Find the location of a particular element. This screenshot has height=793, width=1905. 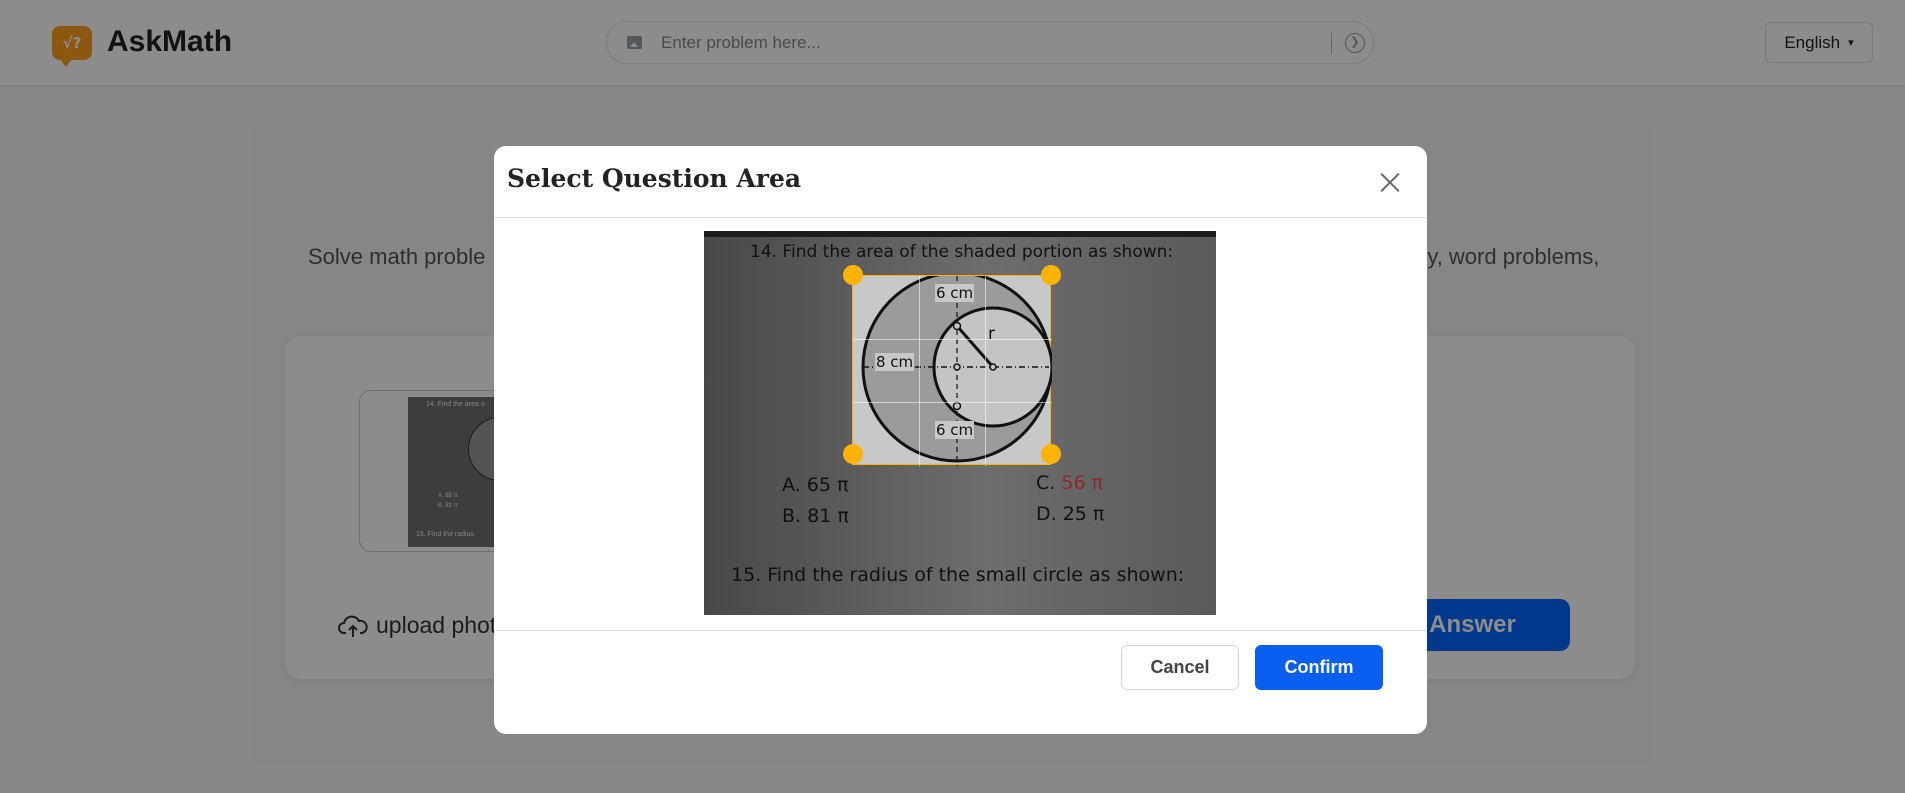

crop-handle-bottom-left is located at coordinates (853, 454).